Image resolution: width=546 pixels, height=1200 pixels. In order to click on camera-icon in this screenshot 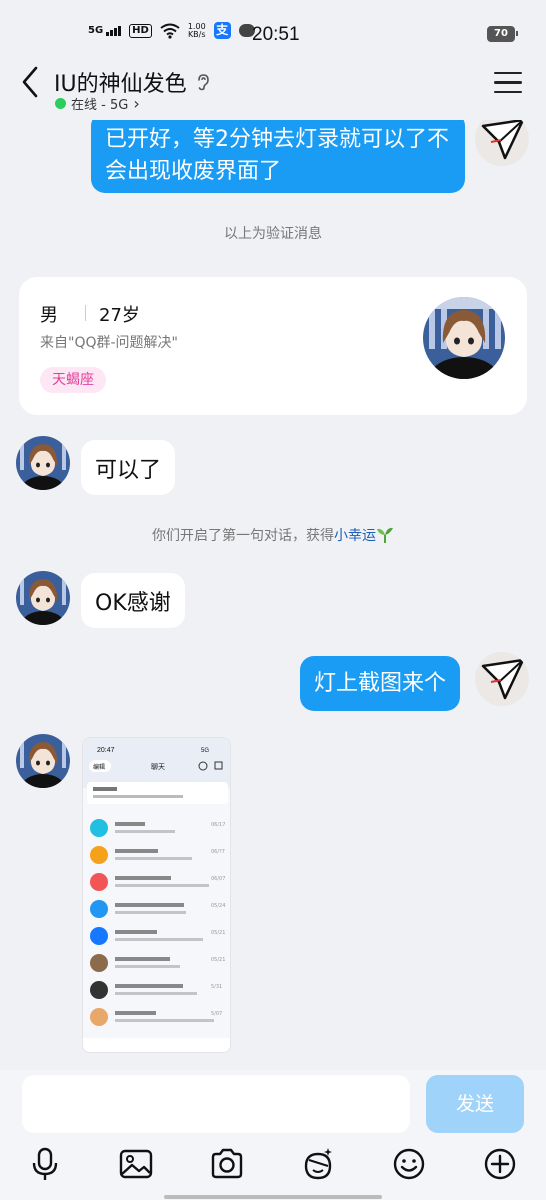, I will do `click(227, 1164)`.